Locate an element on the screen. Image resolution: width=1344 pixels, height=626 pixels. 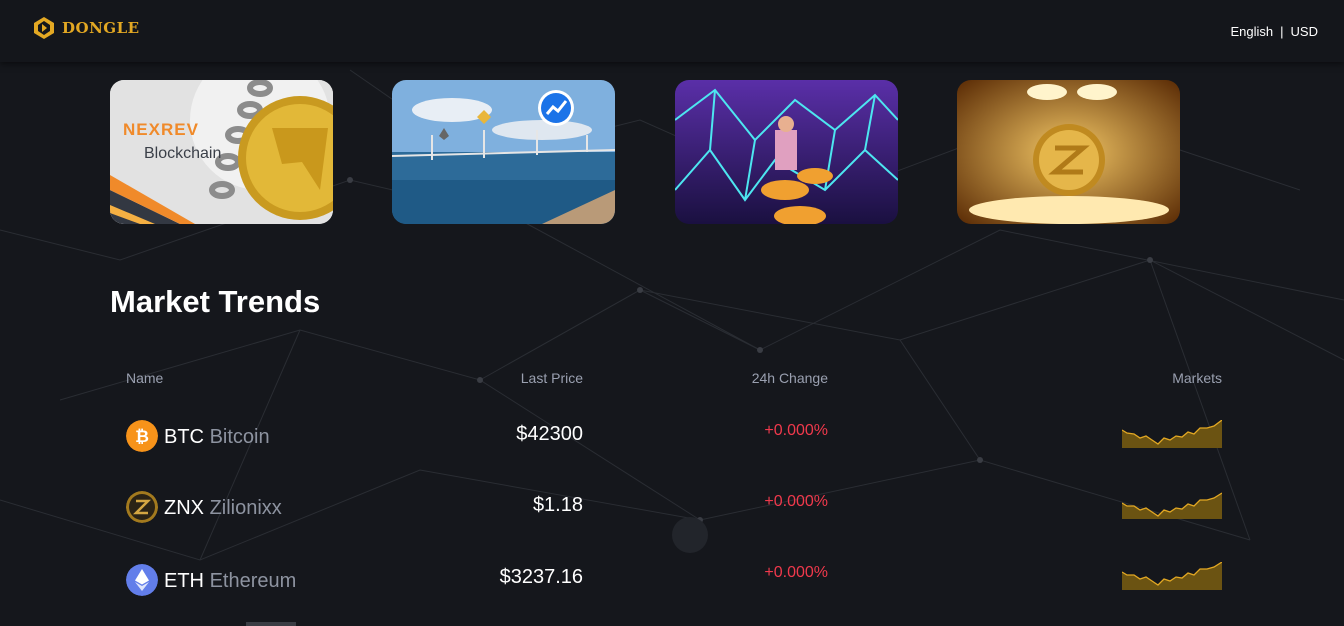
dongle-logo-icon is located at coordinates (44, 28).